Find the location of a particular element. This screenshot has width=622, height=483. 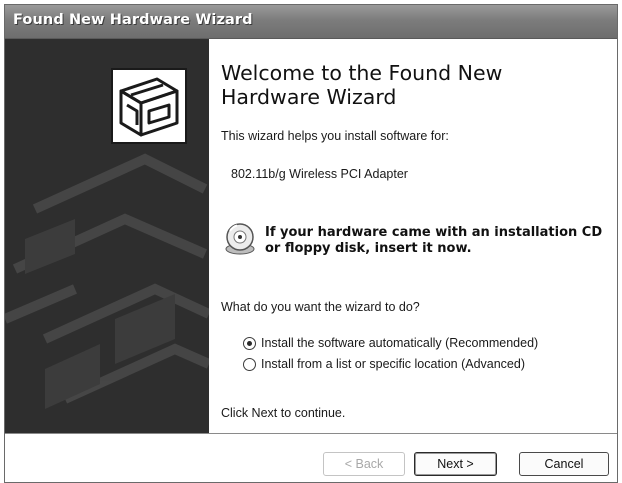

cancel-button: Cancel is located at coordinates (564, 464).